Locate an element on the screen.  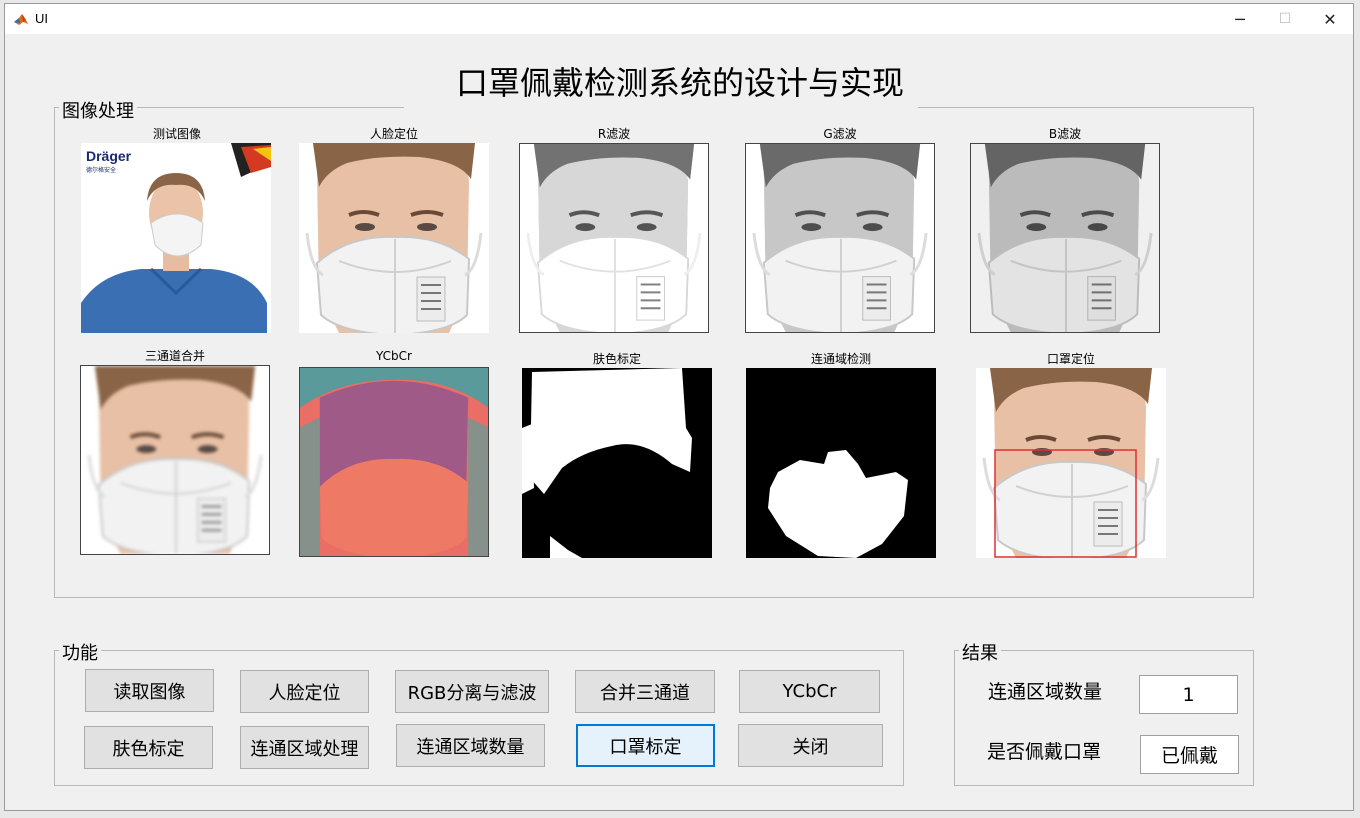
region-count-field: 1 is located at coordinates (1188, 694).